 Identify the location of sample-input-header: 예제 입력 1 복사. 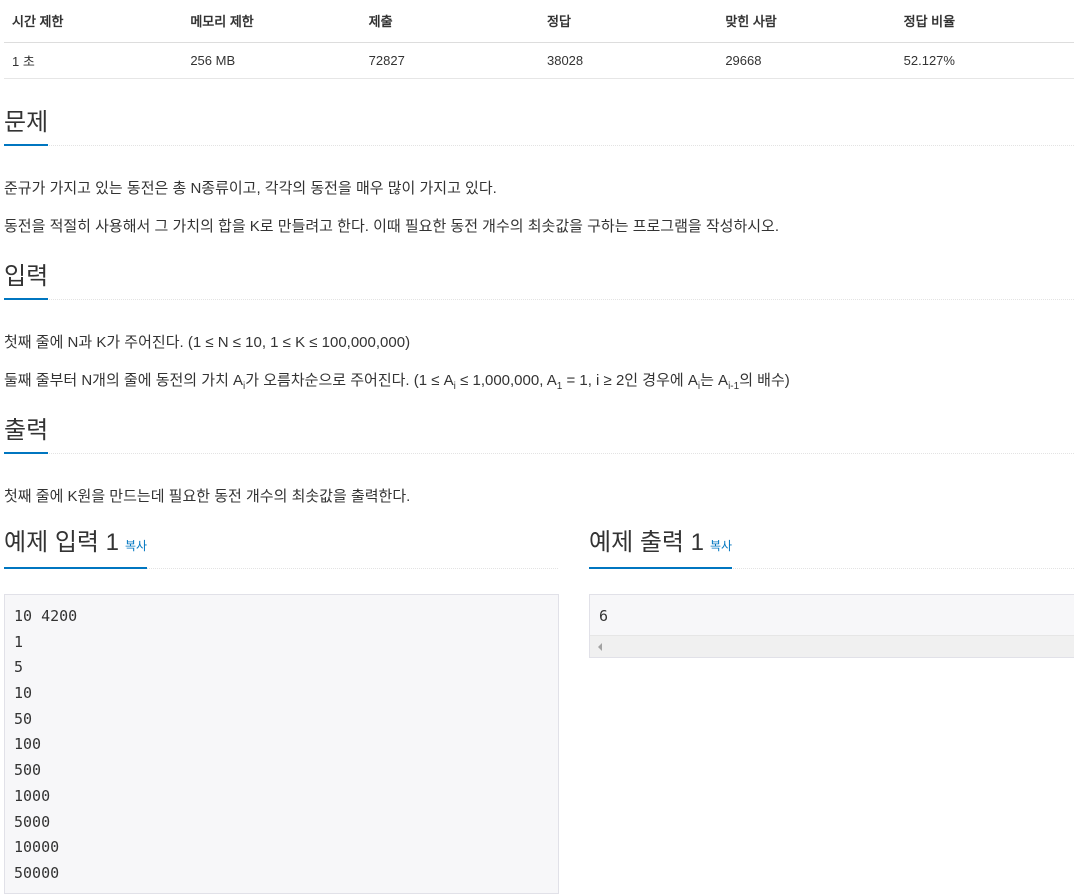
(281, 549).